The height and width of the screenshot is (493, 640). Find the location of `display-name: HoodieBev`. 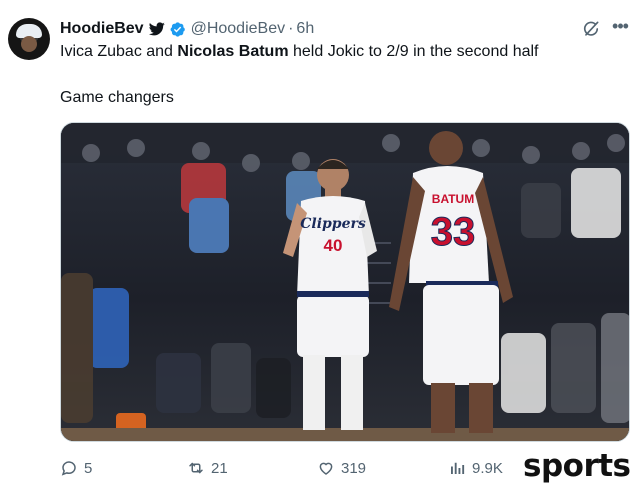

display-name: HoodieBev is located at coordinates (102, 29).